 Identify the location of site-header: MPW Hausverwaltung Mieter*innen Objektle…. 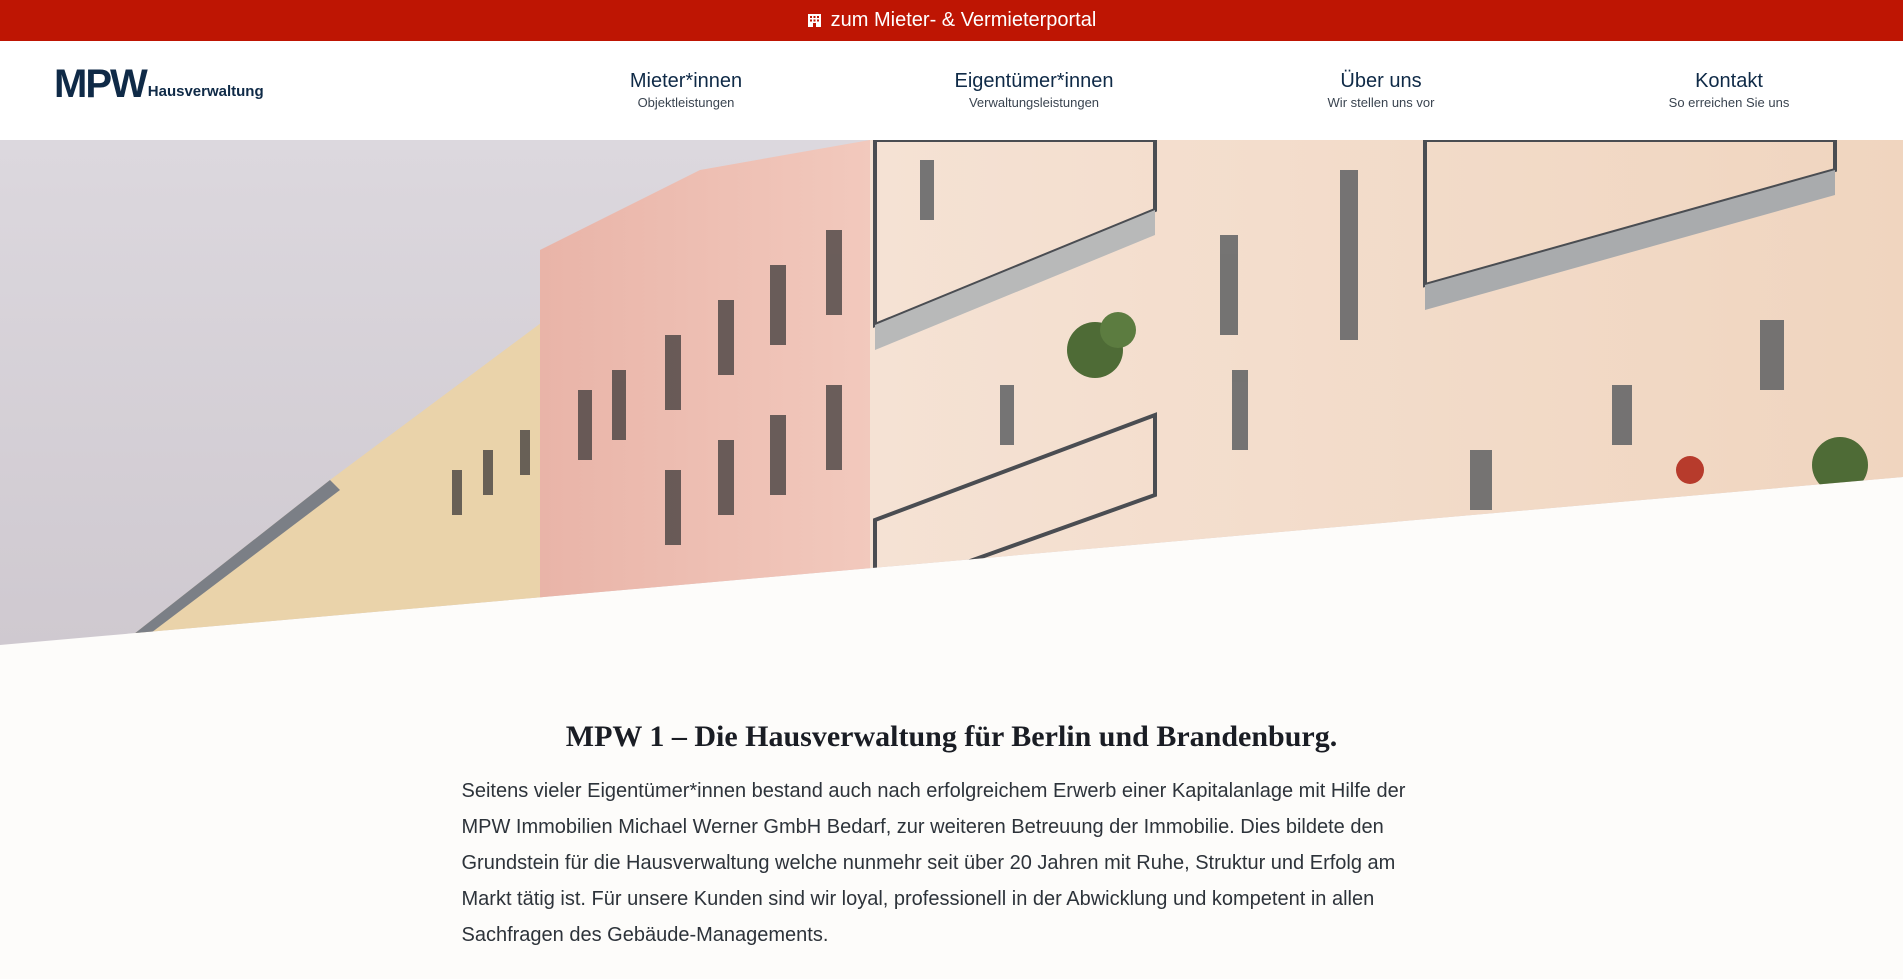
(951, 91).